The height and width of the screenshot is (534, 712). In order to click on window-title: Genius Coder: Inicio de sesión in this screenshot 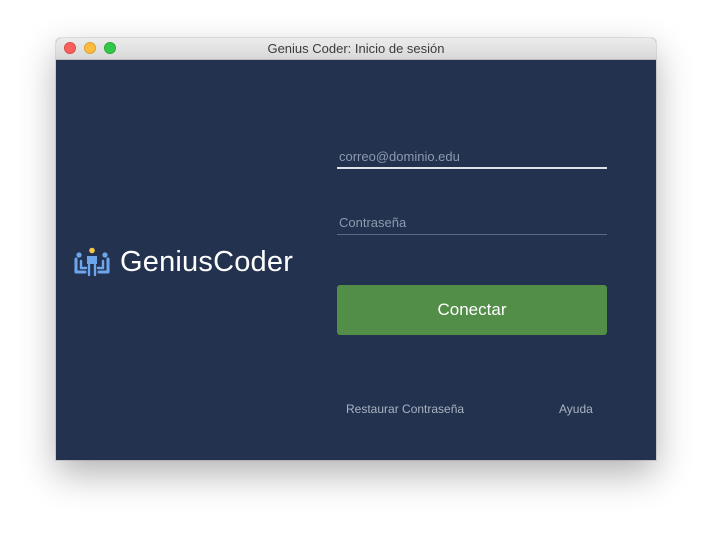, I will do `click(356, 48)`.